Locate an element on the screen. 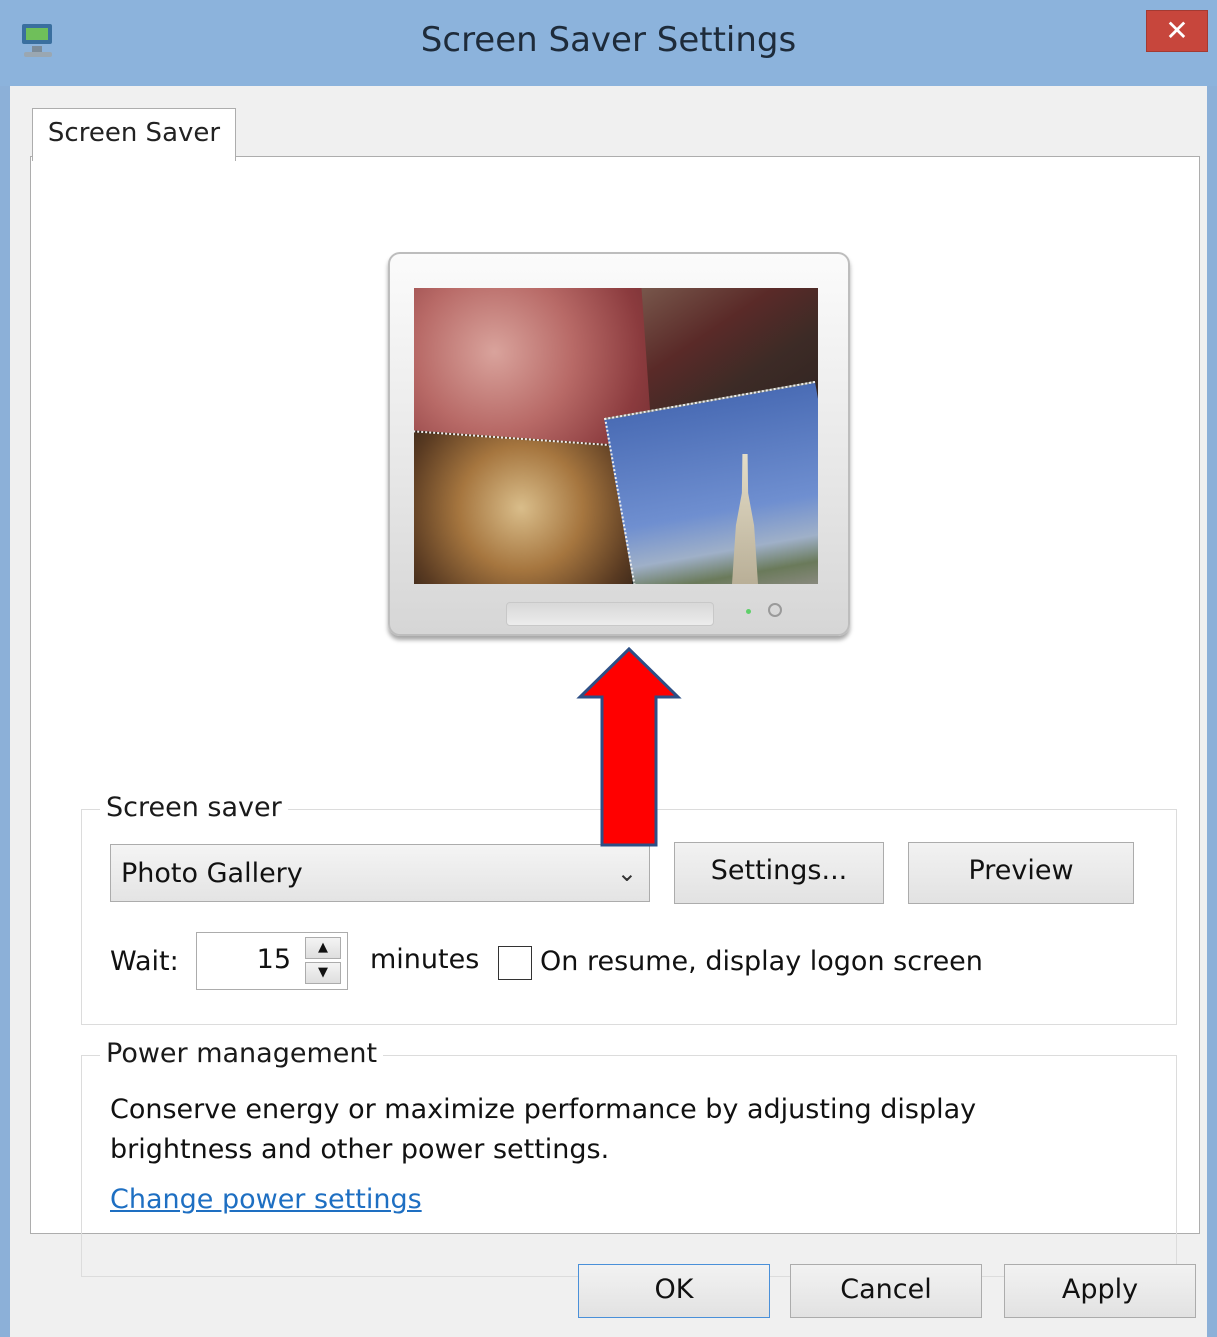 Image resolution: width=1217 pixels, height=1337 pixels. cancel-button: Cancel is located at coordinates (886, 1291).